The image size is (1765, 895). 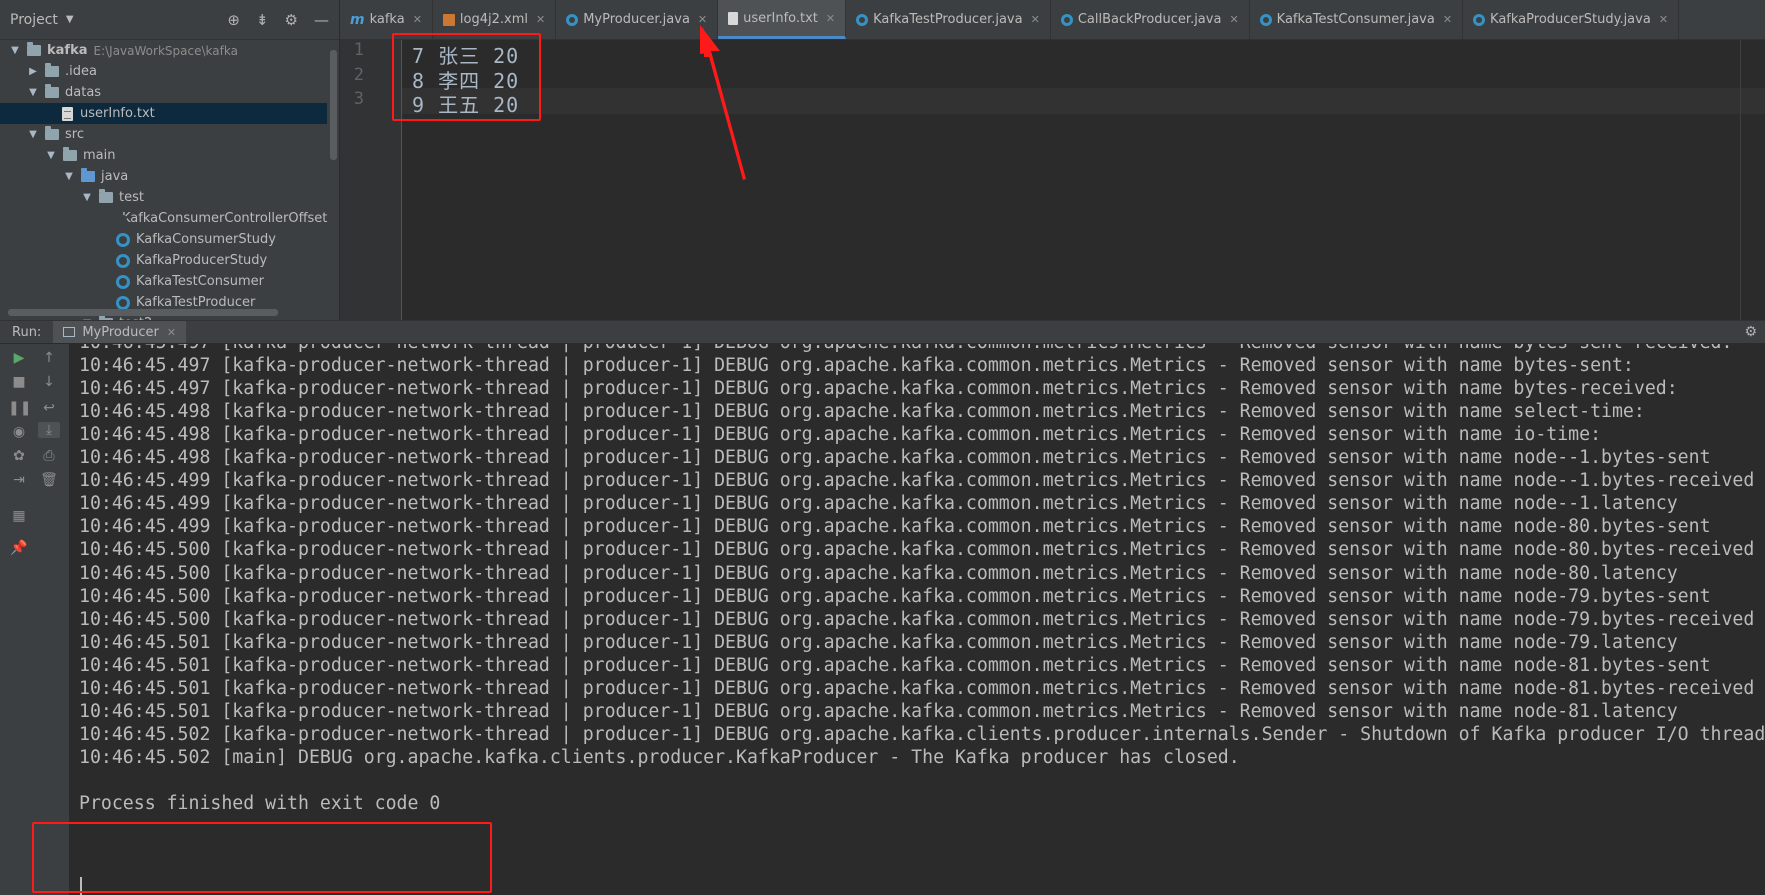 What do you see at coordinates (49, 430) in the screenshot?
I see `scroll-to-end-icon: ⤓` at bounding box center [49, 430].